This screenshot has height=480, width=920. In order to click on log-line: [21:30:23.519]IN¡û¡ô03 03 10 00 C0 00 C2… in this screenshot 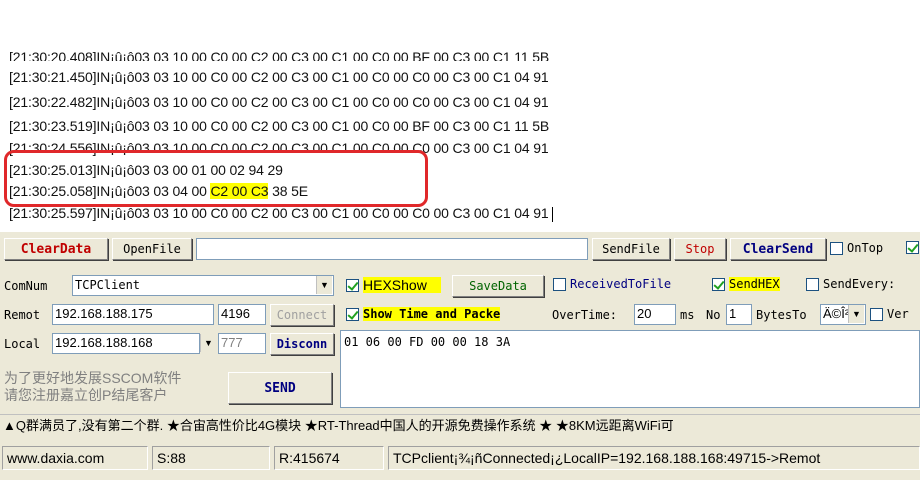, I will do `click(279, 126)`.